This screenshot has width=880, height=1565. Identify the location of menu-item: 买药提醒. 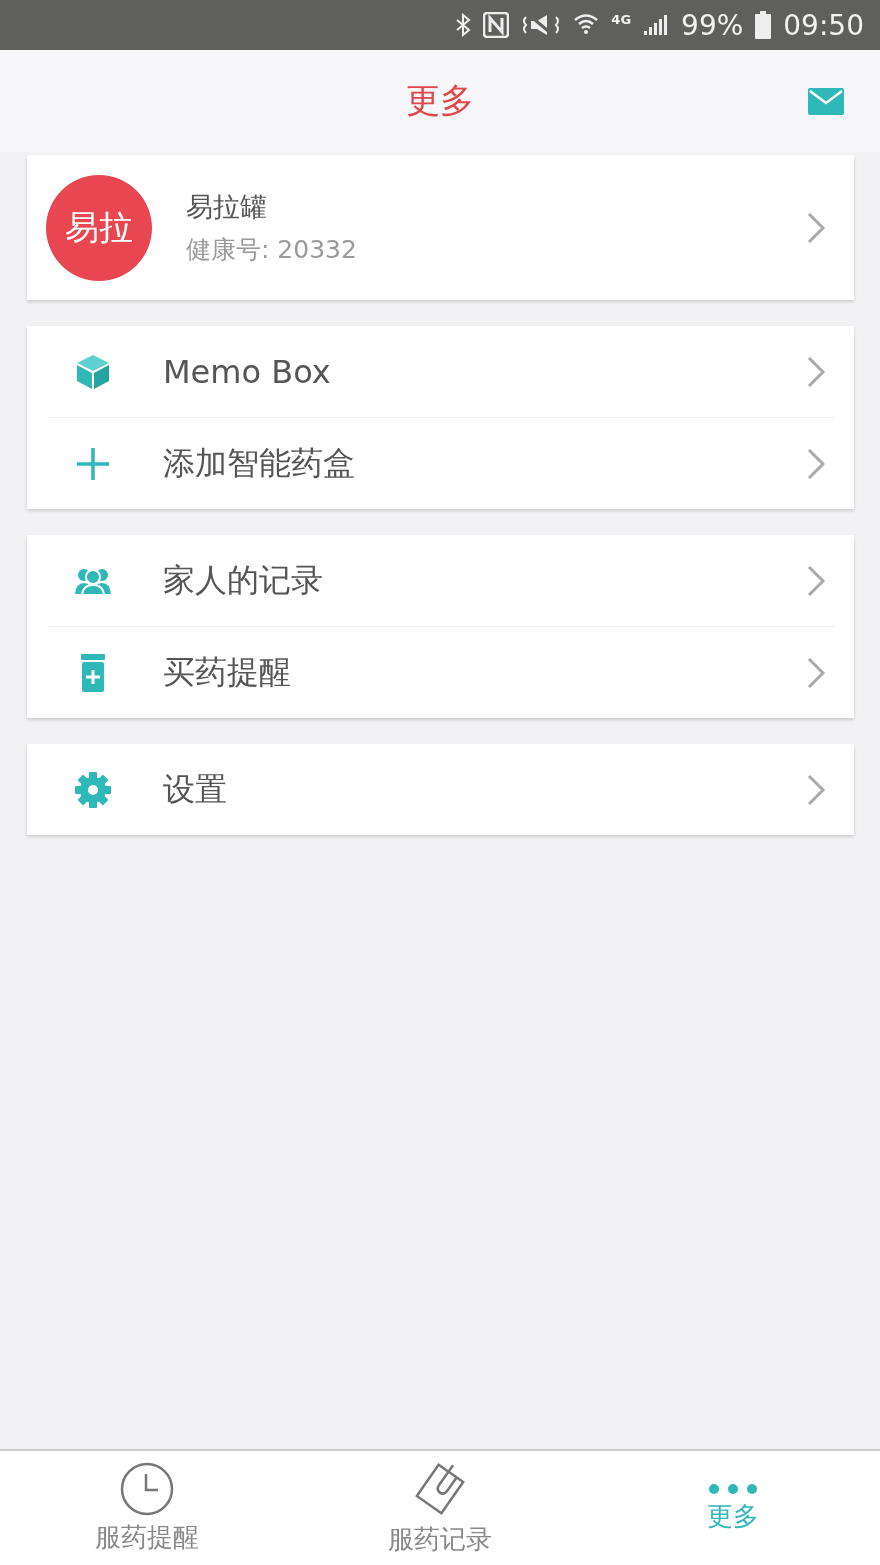
(440, 672).